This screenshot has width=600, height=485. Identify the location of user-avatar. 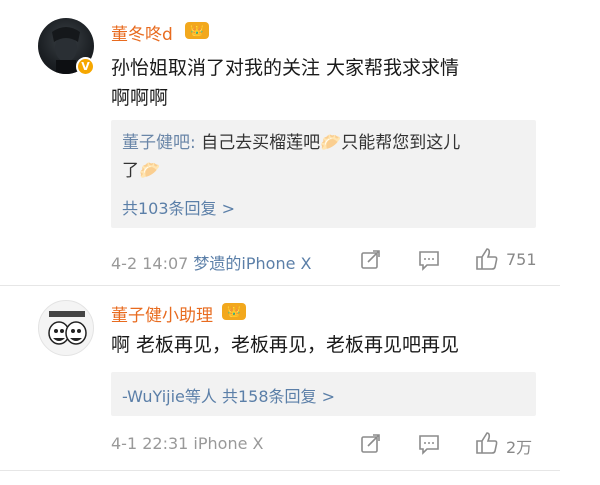
(66, 328).